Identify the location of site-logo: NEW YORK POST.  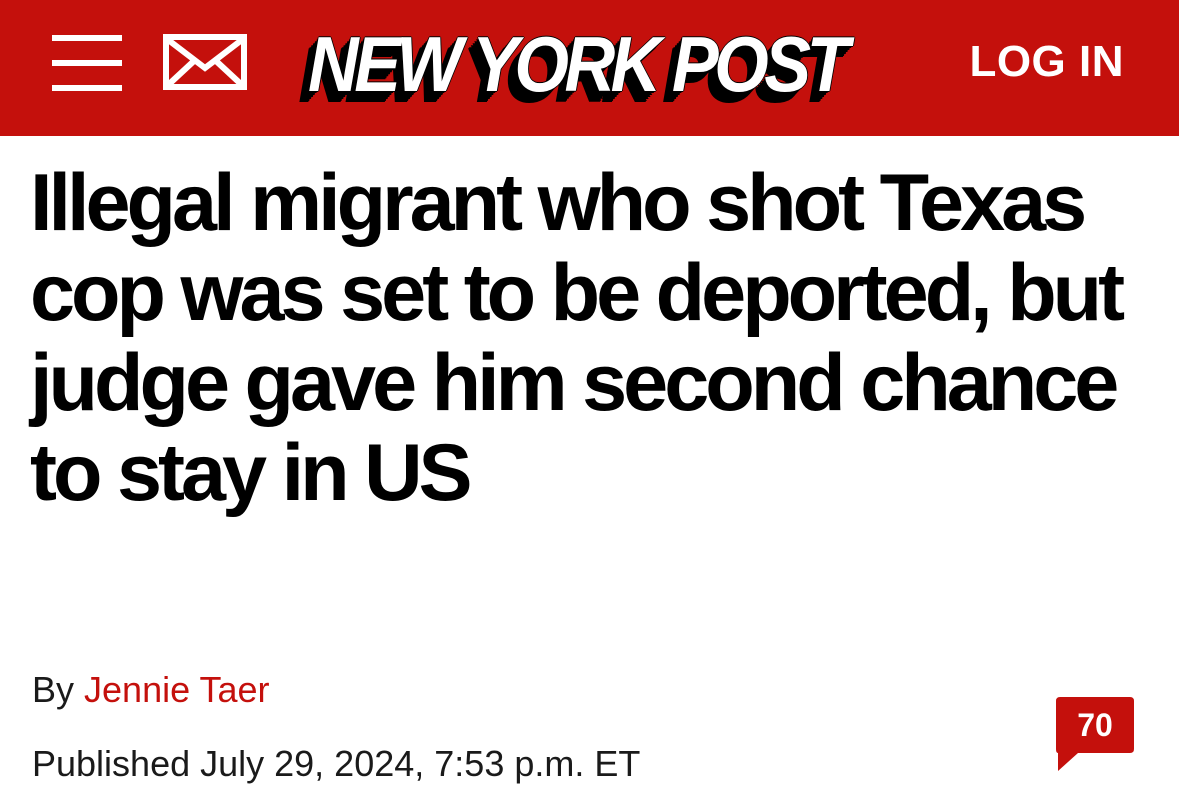
(590, 62).